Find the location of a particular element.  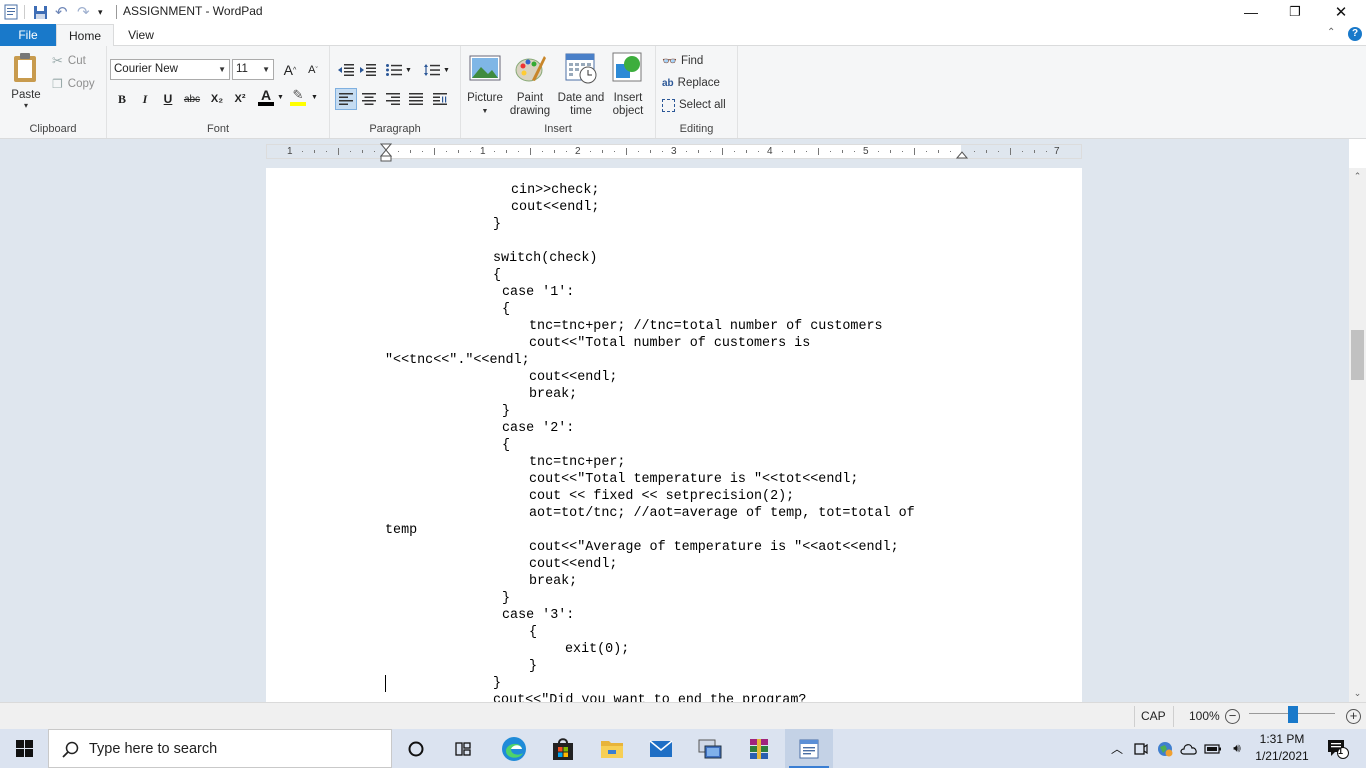

redo-icon: ↷ is located at coordinates (83, 12).